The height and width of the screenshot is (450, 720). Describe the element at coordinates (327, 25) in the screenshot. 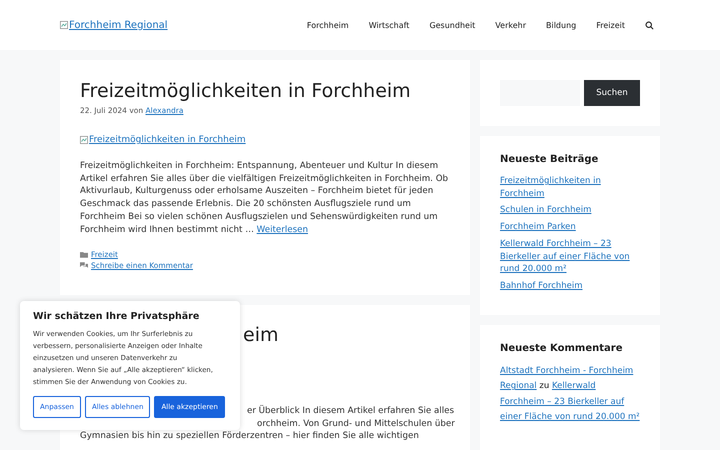

I see `nav-link: Forchheim` at that location.